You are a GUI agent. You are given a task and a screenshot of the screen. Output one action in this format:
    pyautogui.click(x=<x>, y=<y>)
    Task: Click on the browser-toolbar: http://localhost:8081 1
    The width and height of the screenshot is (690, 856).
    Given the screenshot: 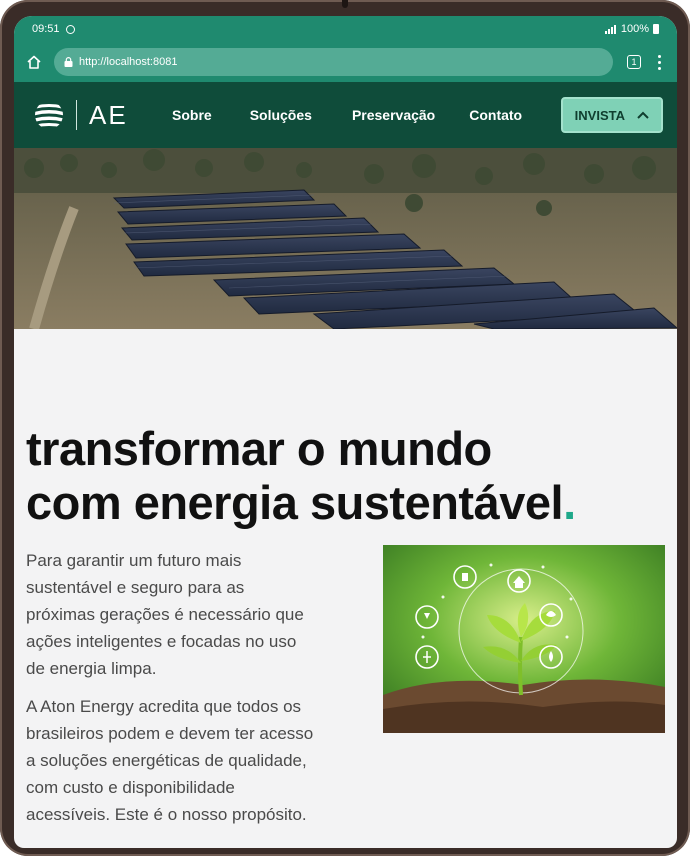 What is the action you would take?
    pyautogui.click(x=345, y=62)
    